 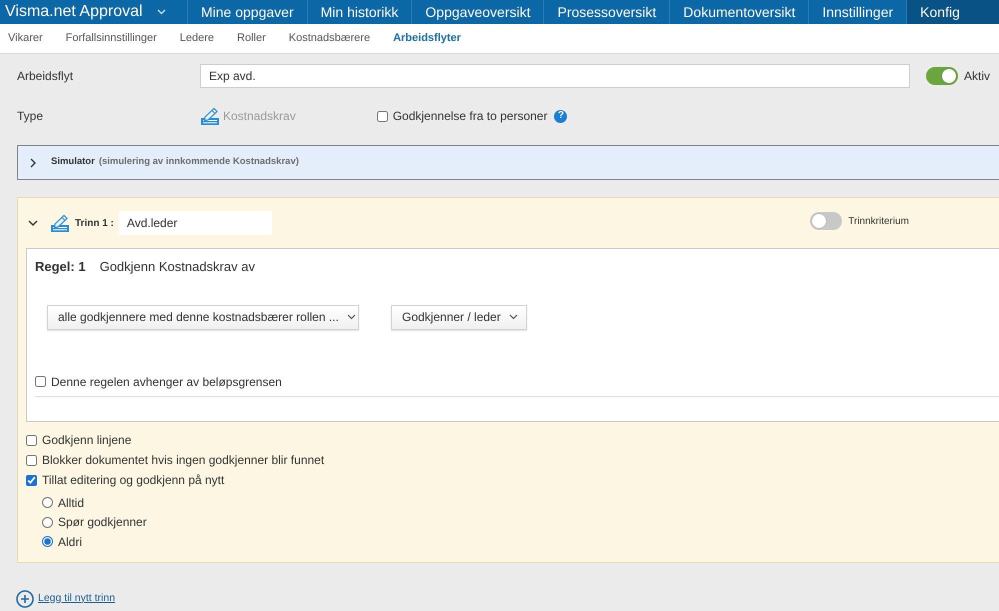 What do you see at coordinates (561, 116) in the screenshot?
I see `help-icon: ?` at bounding box center [561, 116].